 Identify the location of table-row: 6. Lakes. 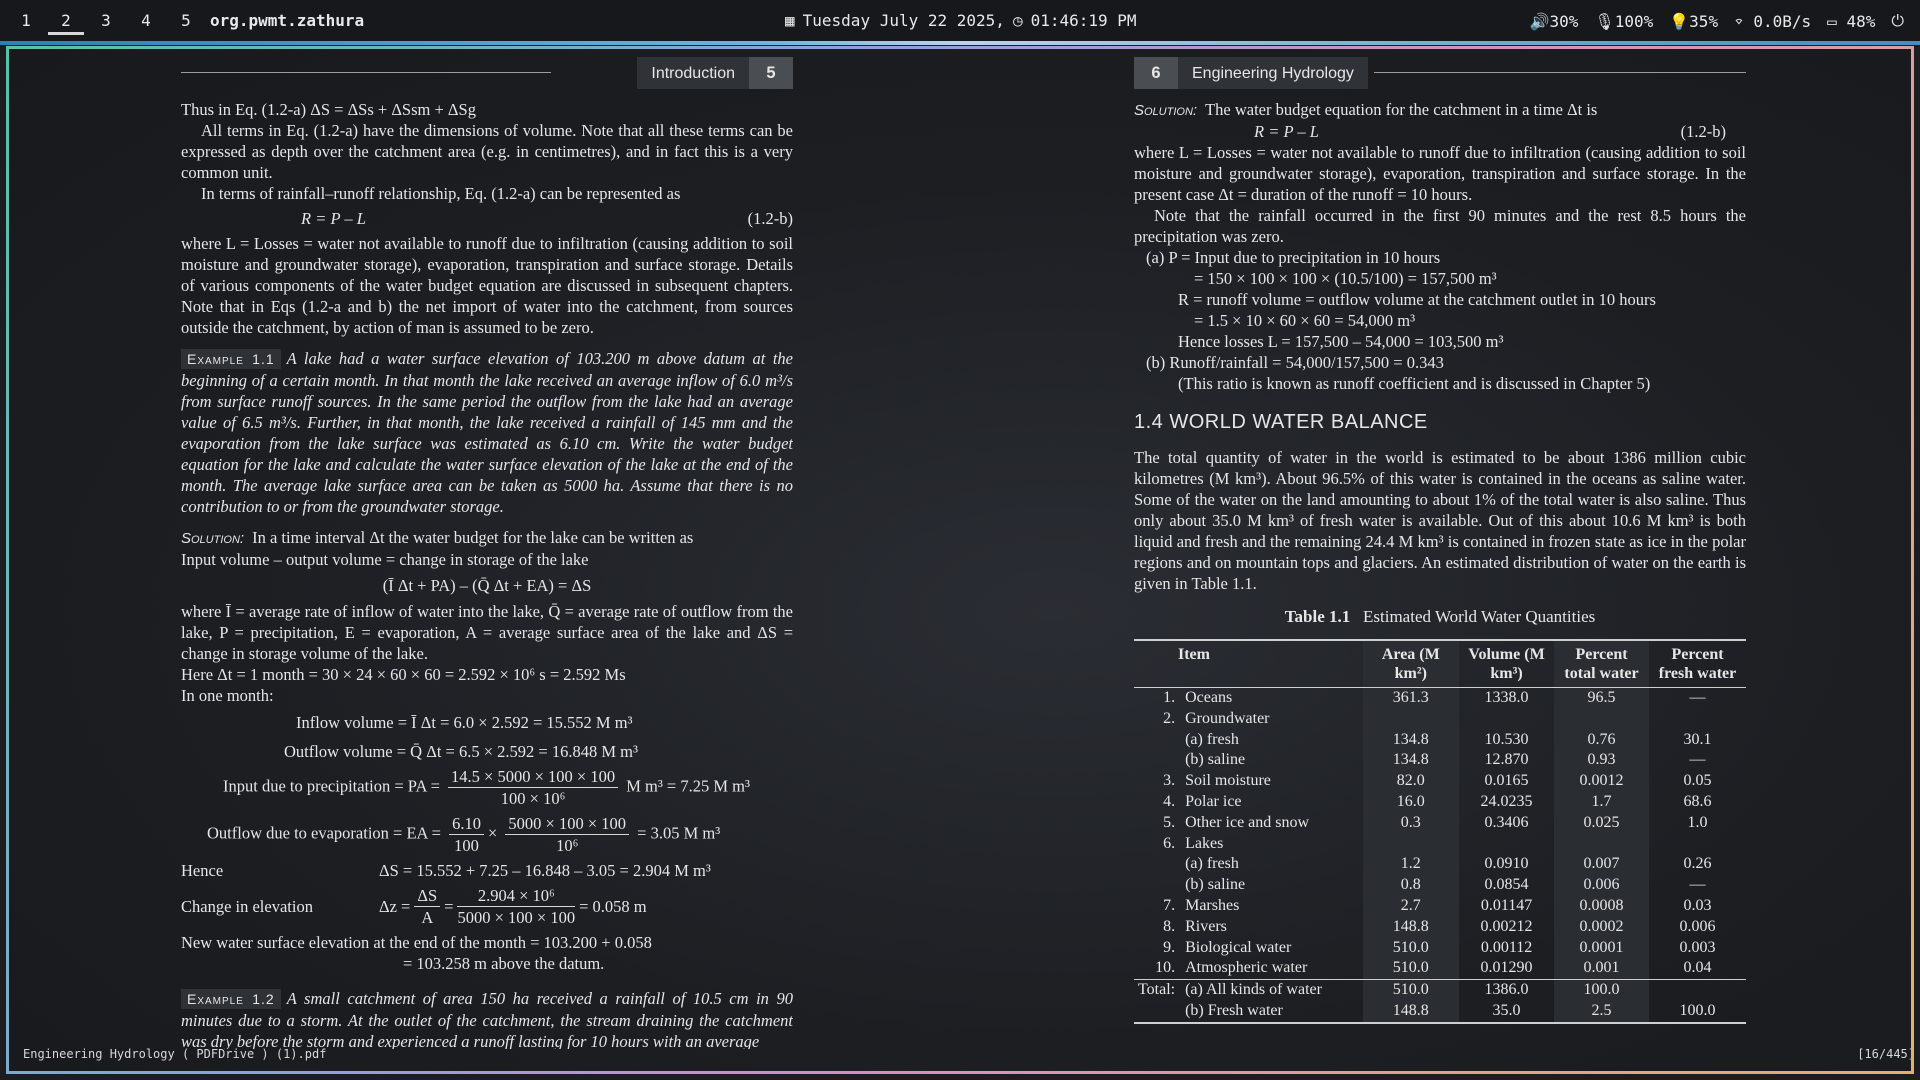
(1440, 844).